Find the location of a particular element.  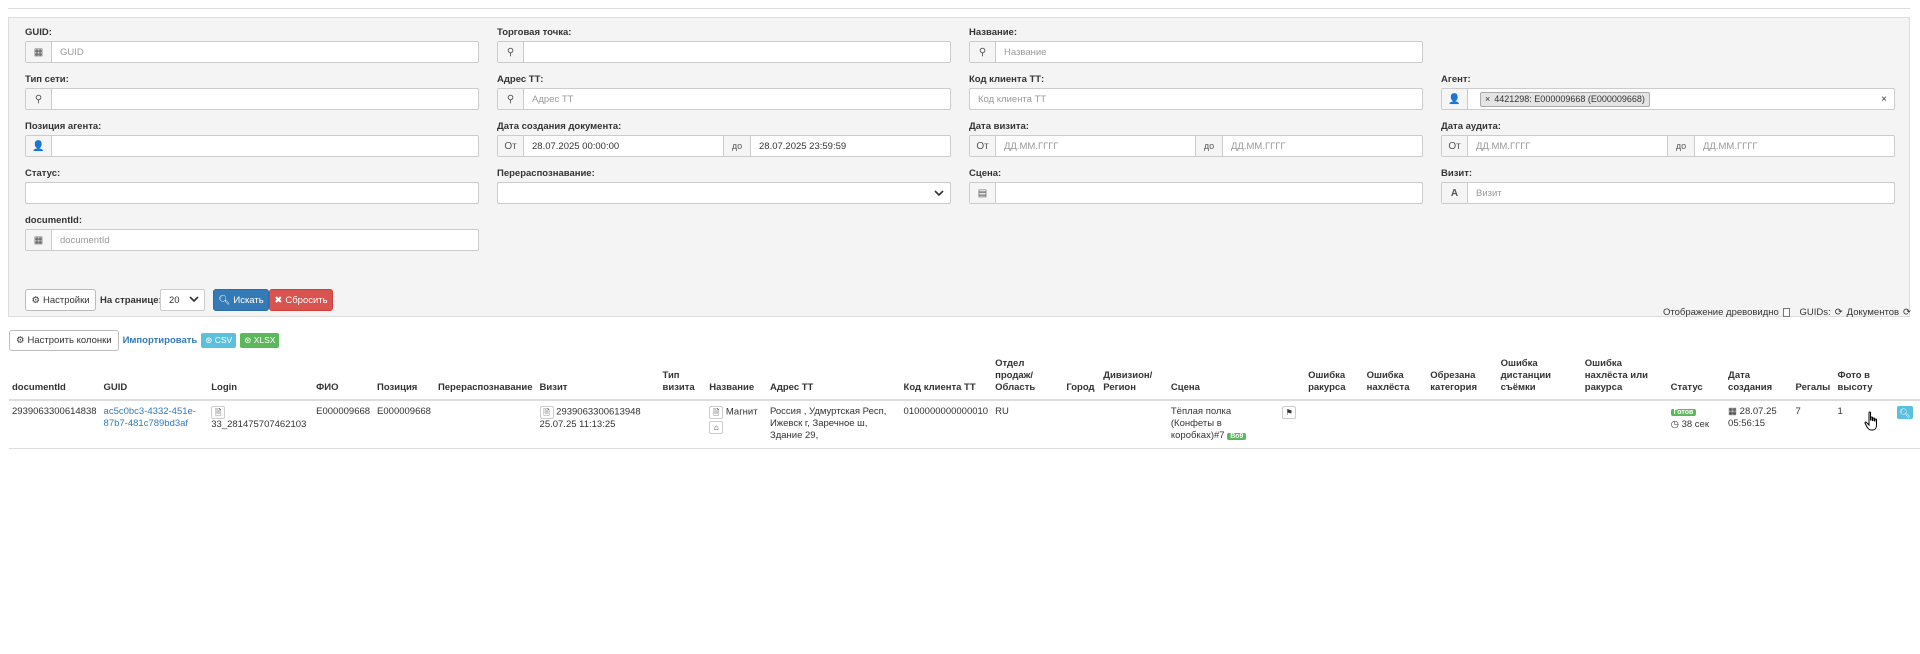

reset-button: ✖ Сбросить is located at coordinates (301, 300).